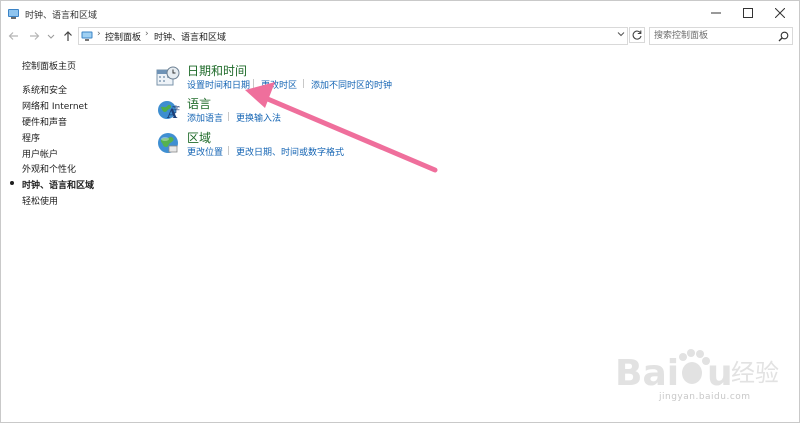 The height and width of the screenshot is (424, 800). Describe the element at coordinates (720, 373) in the screenshot. I see `svg-text: u` at that location.